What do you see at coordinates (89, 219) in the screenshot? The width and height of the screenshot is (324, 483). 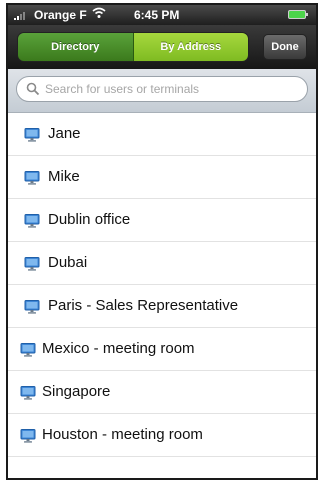 I see `contact-name: Dublin office` at bounding box center [89, 219].